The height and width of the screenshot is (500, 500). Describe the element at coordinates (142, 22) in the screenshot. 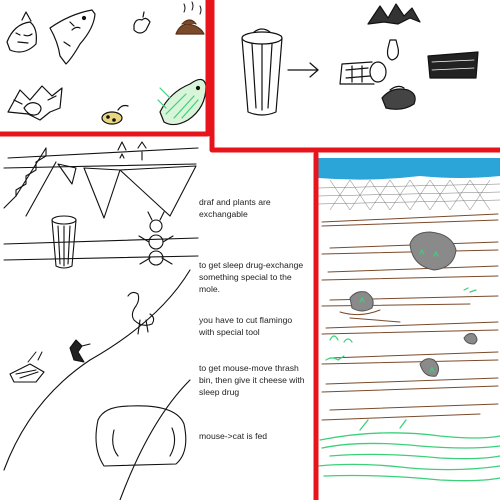

I see `apple-core-icon` at that location.